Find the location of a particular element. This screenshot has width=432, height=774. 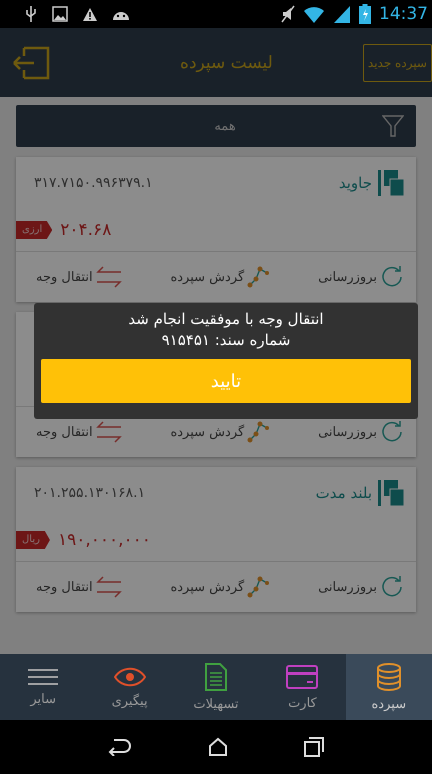

wifi-icon is located at coordinates (314, 14).